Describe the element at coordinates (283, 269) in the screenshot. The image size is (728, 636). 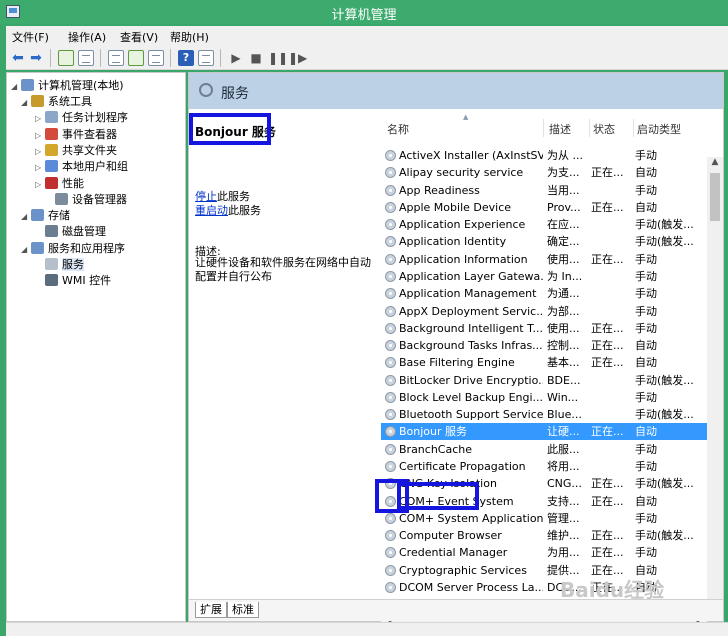
I see `description-text: 让硬件设备和软件服务在网络中自动配置并自行公布` at that location.